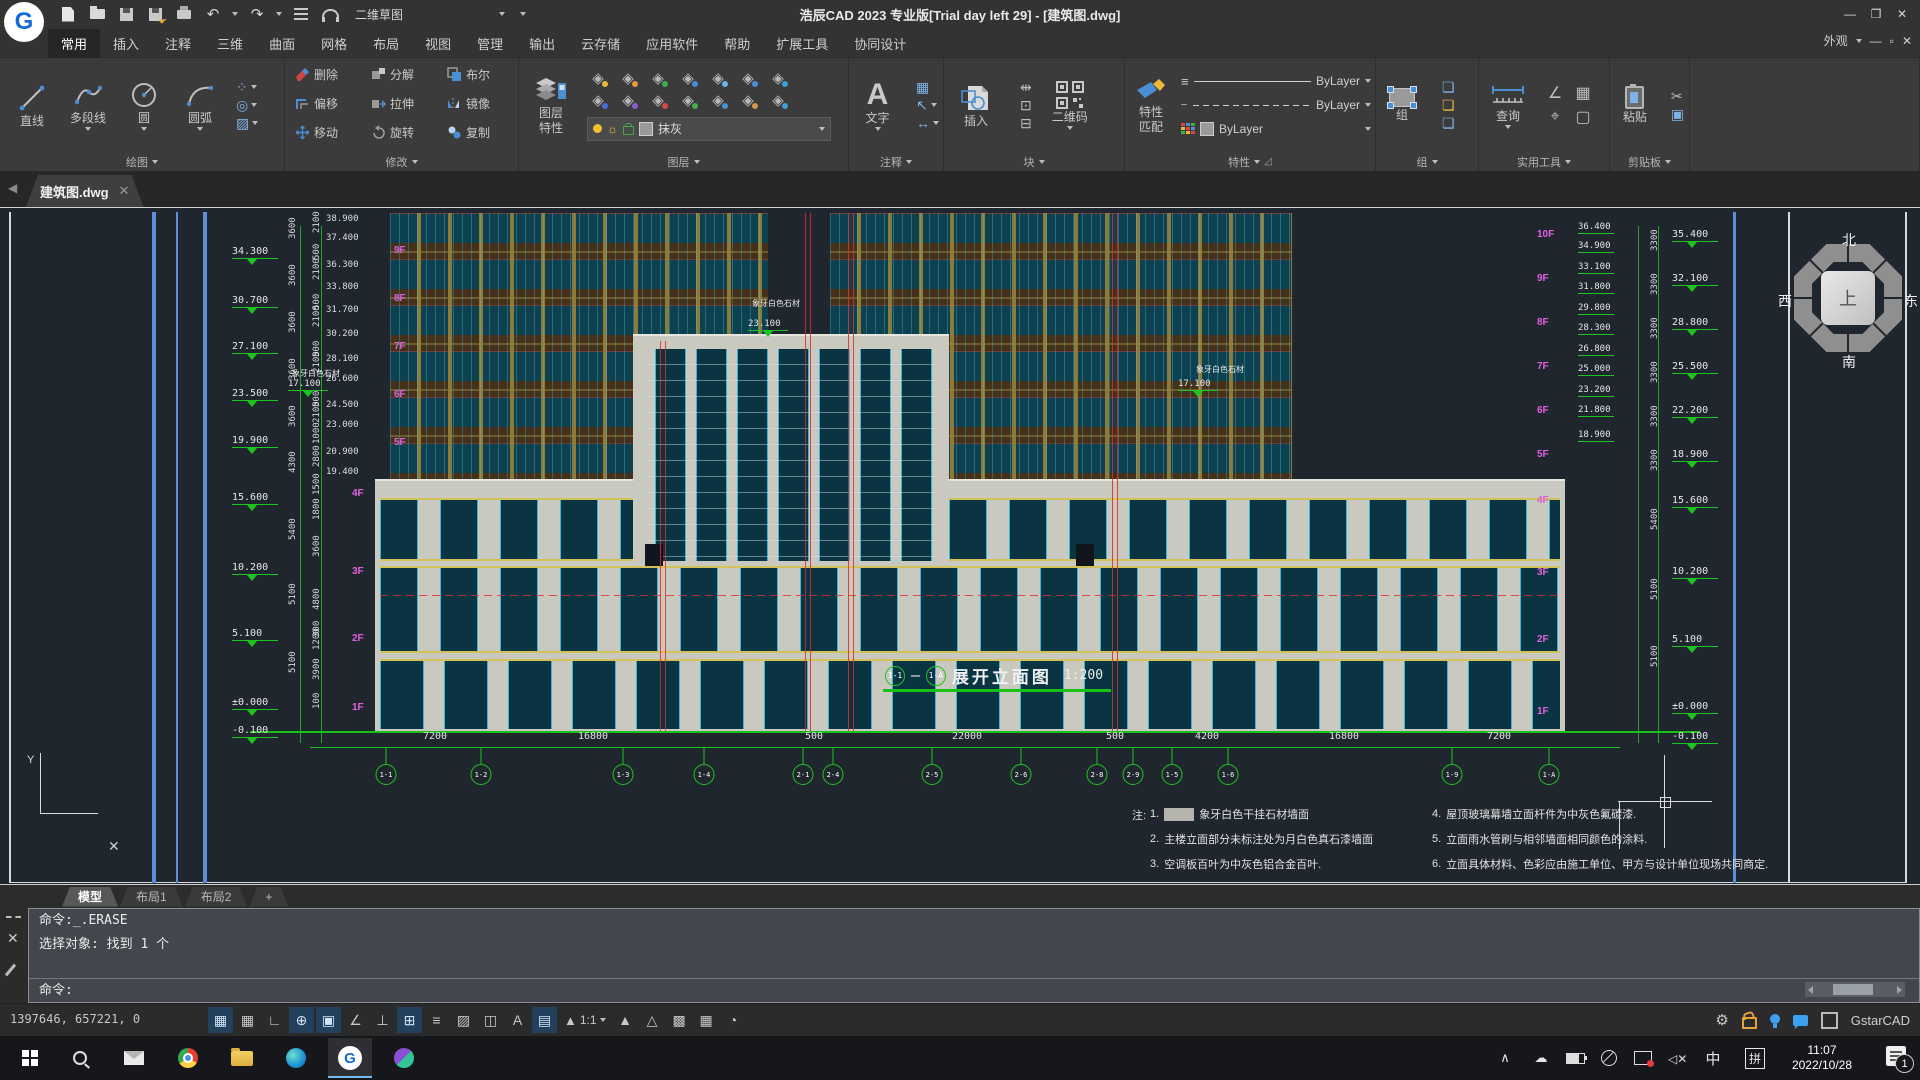 The width and height of the screenshot is (1920, 1080). I want to click on ribbon-tab: 云存储, so click(600, 43).